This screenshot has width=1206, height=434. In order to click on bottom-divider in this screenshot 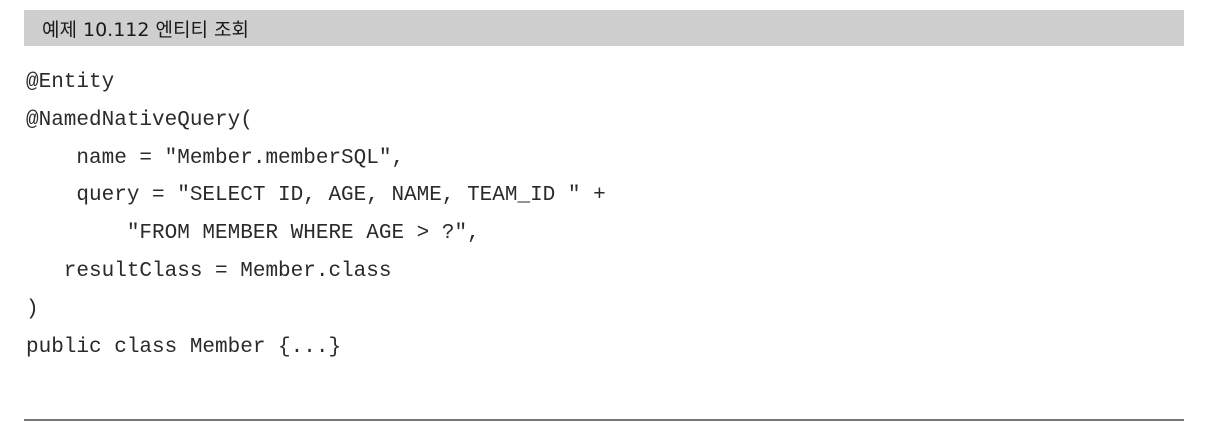, I will do `click(604, 420)`.